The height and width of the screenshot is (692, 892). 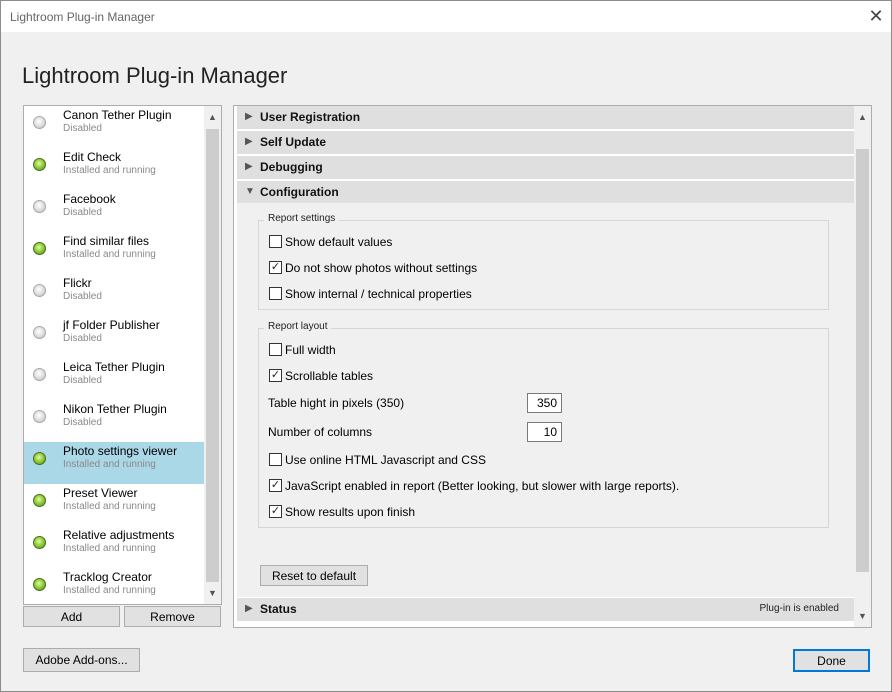 What do you see at coordinates (92, 157) in the screenshot?
I see `plugin-name: Edit Check` at bounding box center [92, 157].